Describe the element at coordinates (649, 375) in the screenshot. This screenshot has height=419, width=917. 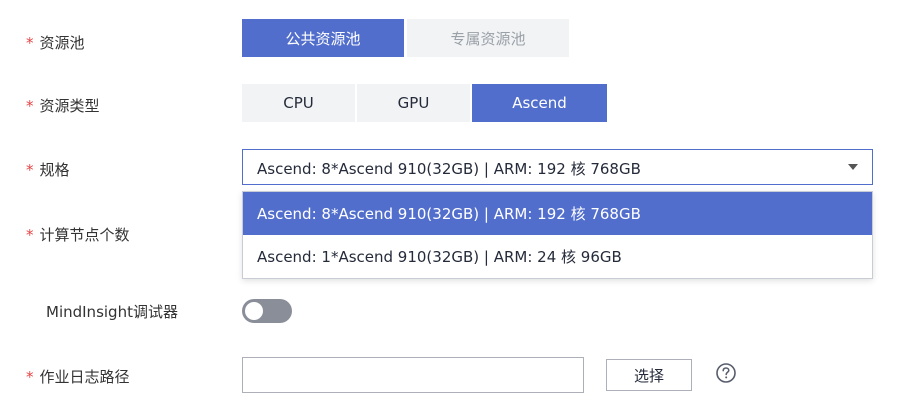
I see `select-path-button: 选择` at that location.